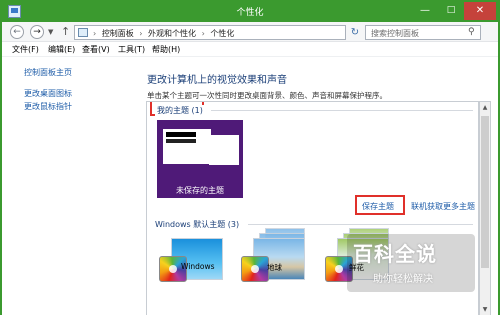 The image size is (500, 315). What do you see at coordinates (50, 32) in the screenshot?
I see `recent-pages-chevron-icon: ▼` at bounding box center [50, 32].